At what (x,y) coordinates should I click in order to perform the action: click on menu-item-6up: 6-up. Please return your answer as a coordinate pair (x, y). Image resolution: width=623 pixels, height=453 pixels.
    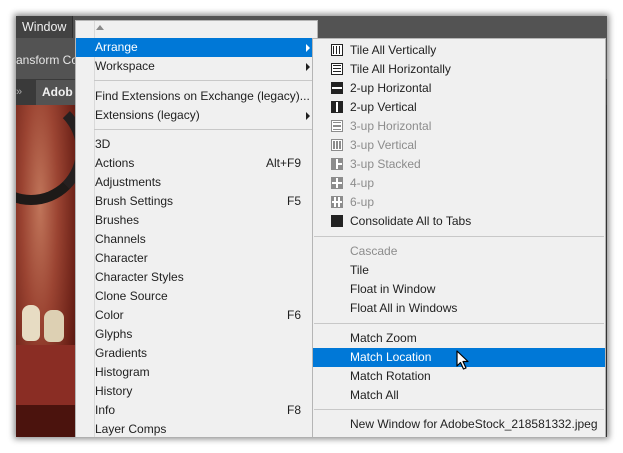
    Looking at the image, I should click on (459, 202).